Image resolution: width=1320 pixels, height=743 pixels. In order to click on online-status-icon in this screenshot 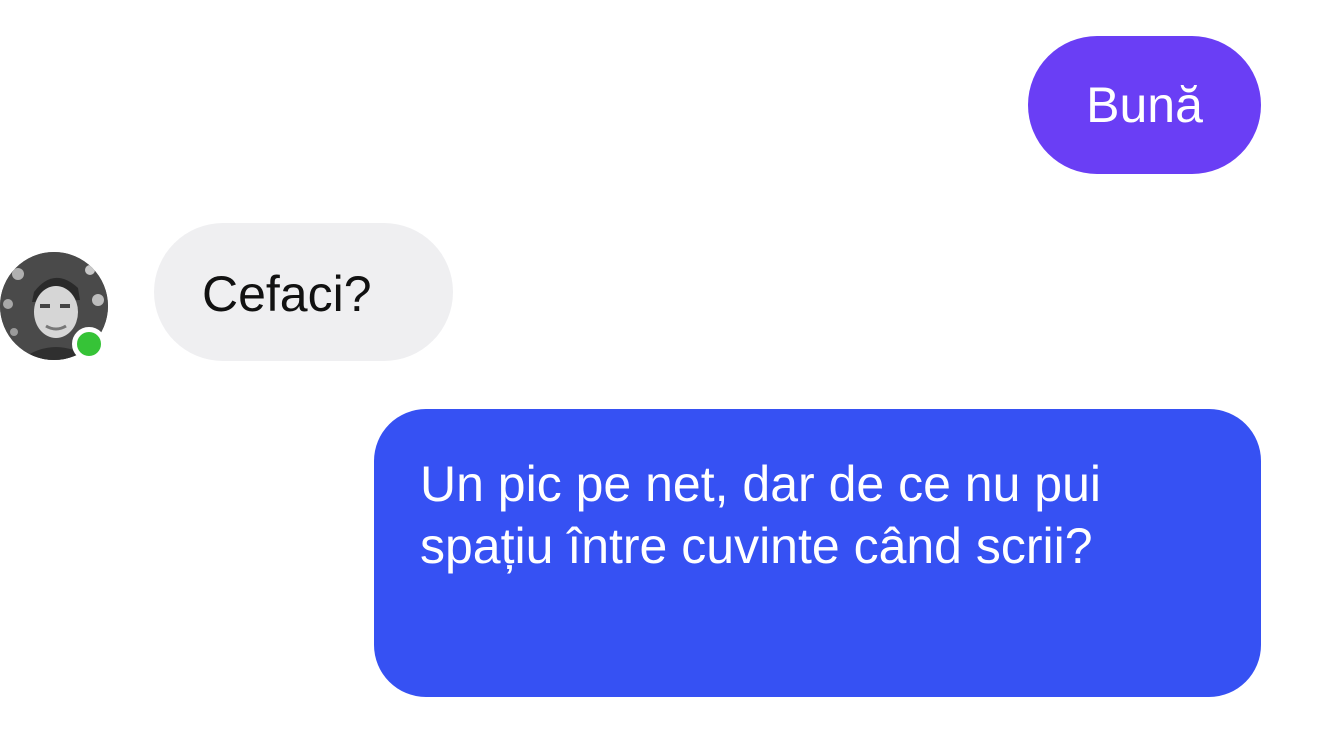, I will do `click(89, 344)`.